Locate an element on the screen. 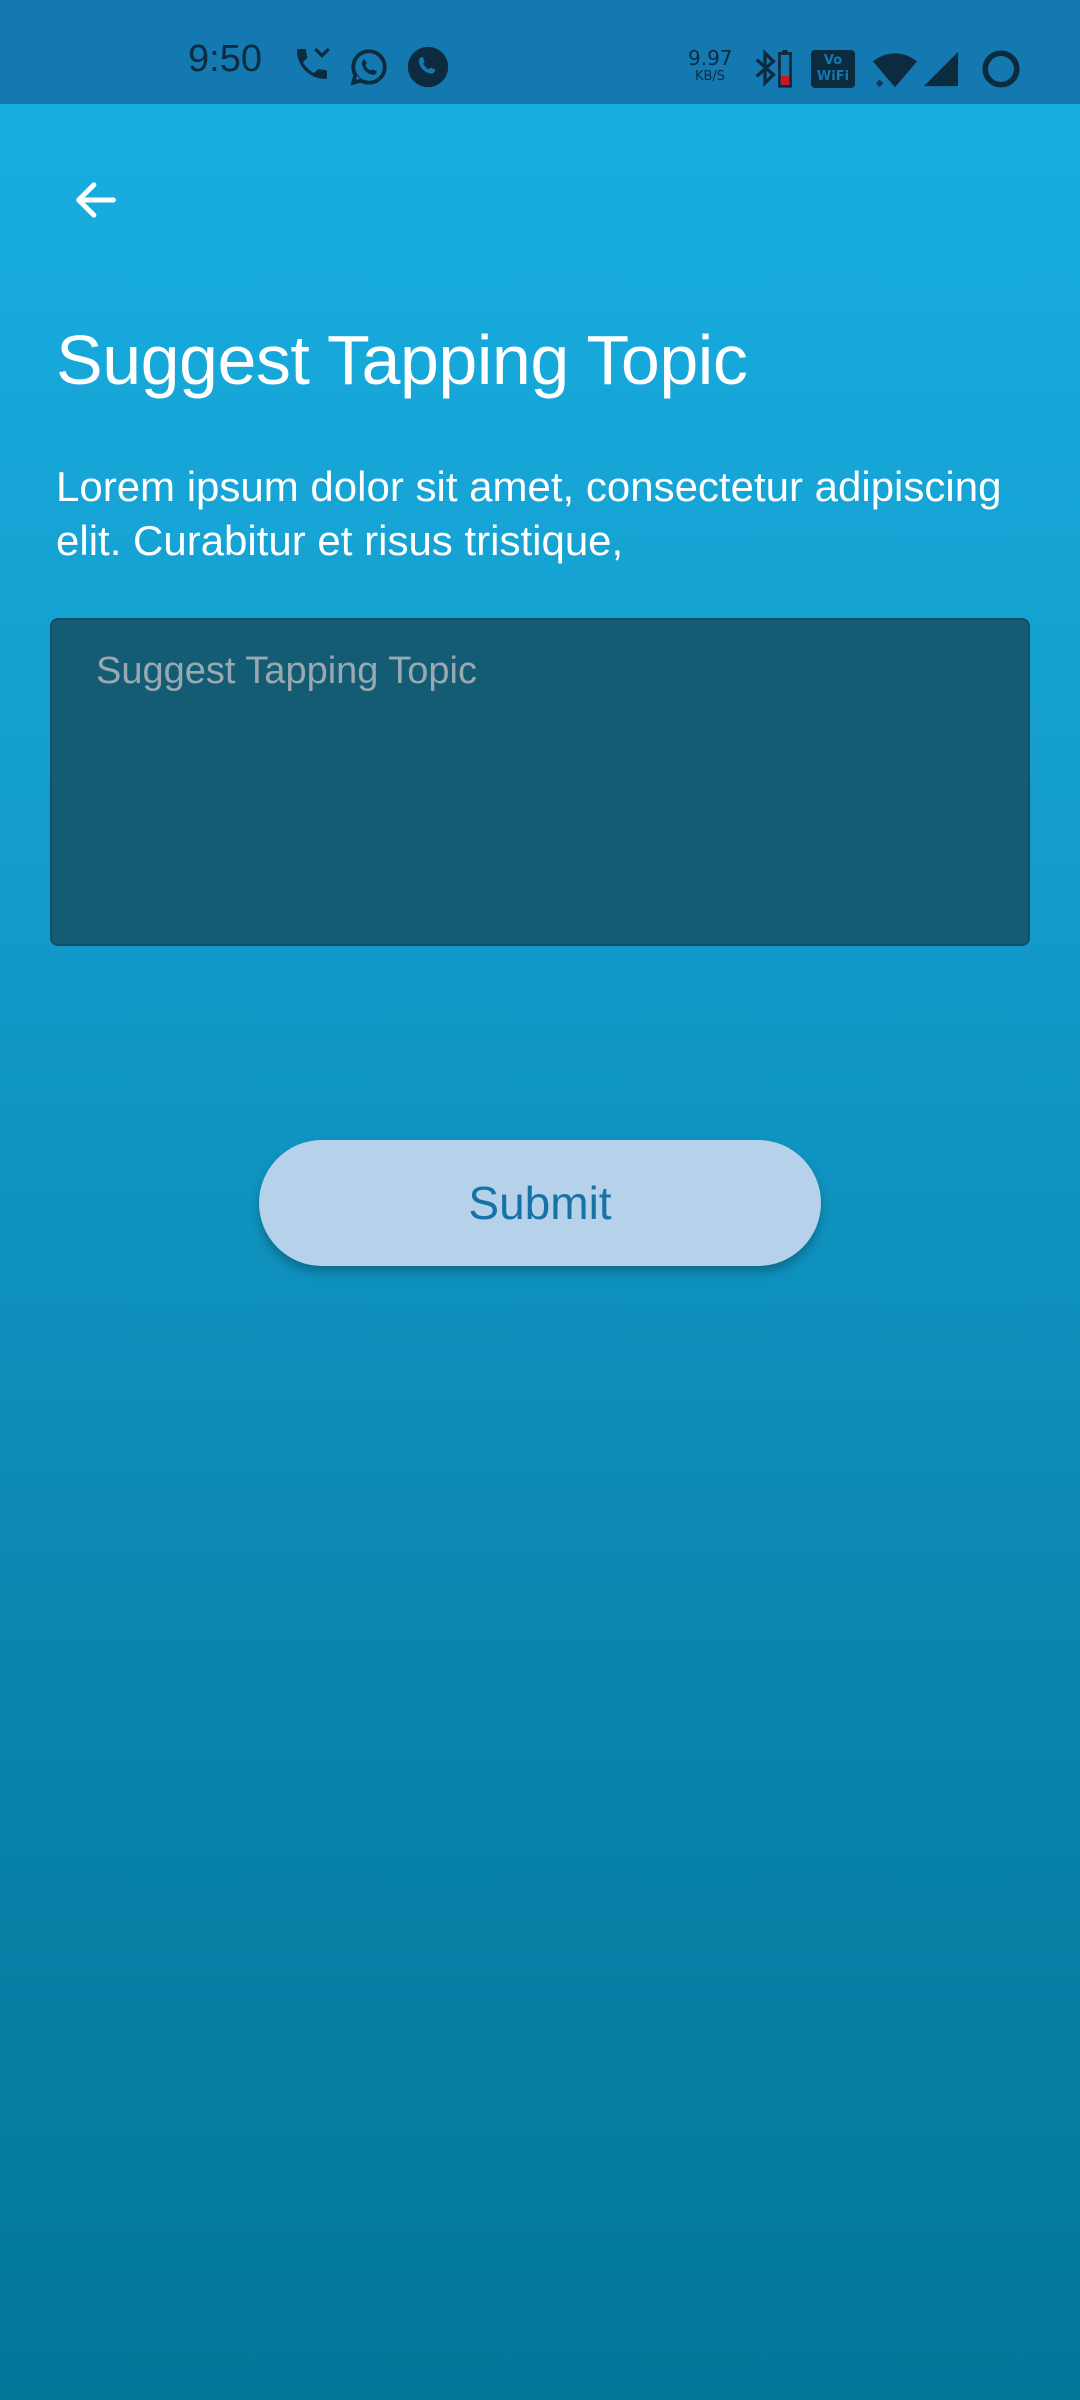 The height and width of the screenshot is (2400, 1080). loading-ring-icon is located at coordinates (1001, 69).